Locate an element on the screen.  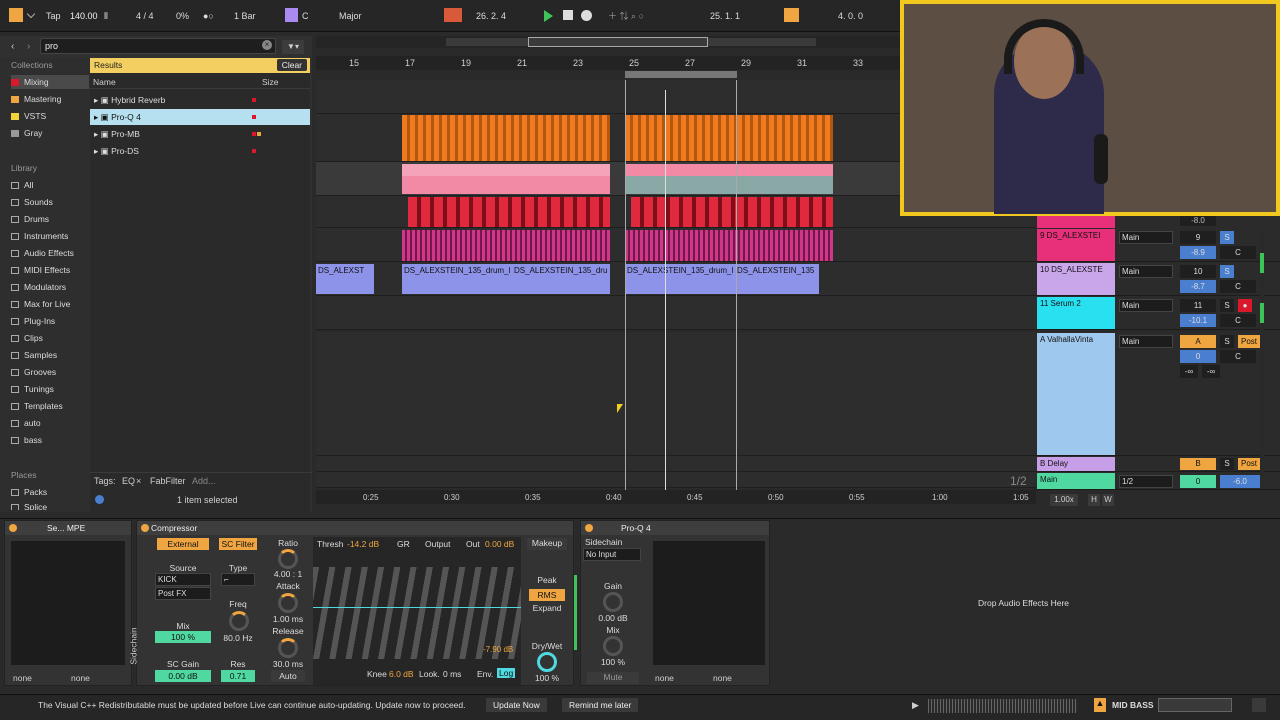
ratio-knob is located at coordinates (288, 559).